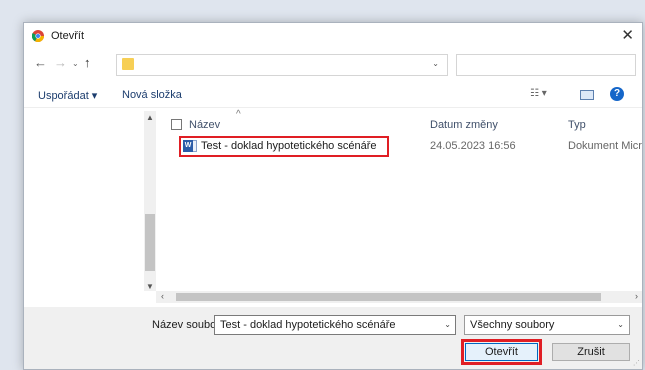 The height and width of the screenshot is (370, 645). Describe the element at coordinates (512, 325) in the screenshot. I see `filetype-value: Všechny soubory` at that location.